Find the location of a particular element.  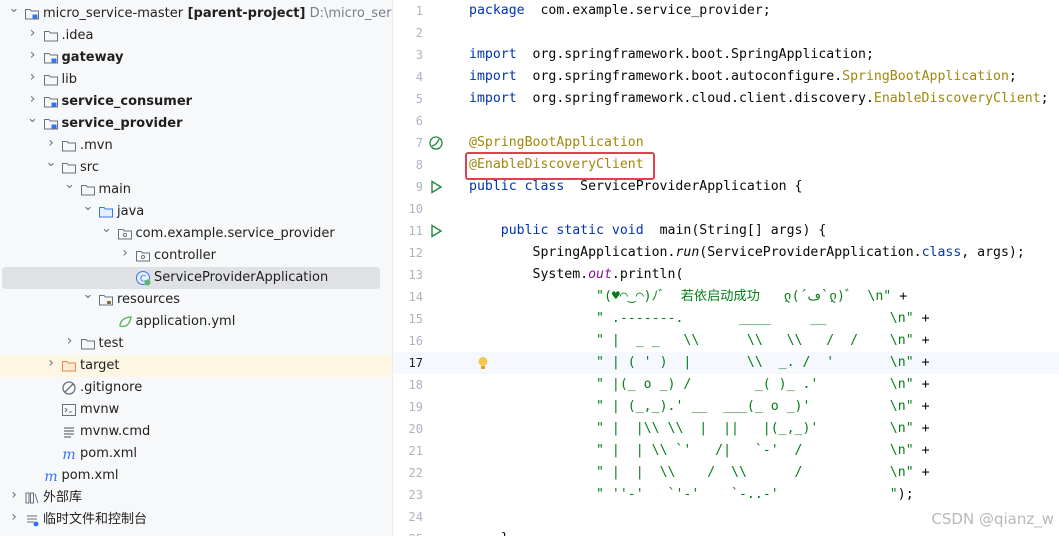

code-token: @SpringBootApplication is located at coordinates (556, 142).